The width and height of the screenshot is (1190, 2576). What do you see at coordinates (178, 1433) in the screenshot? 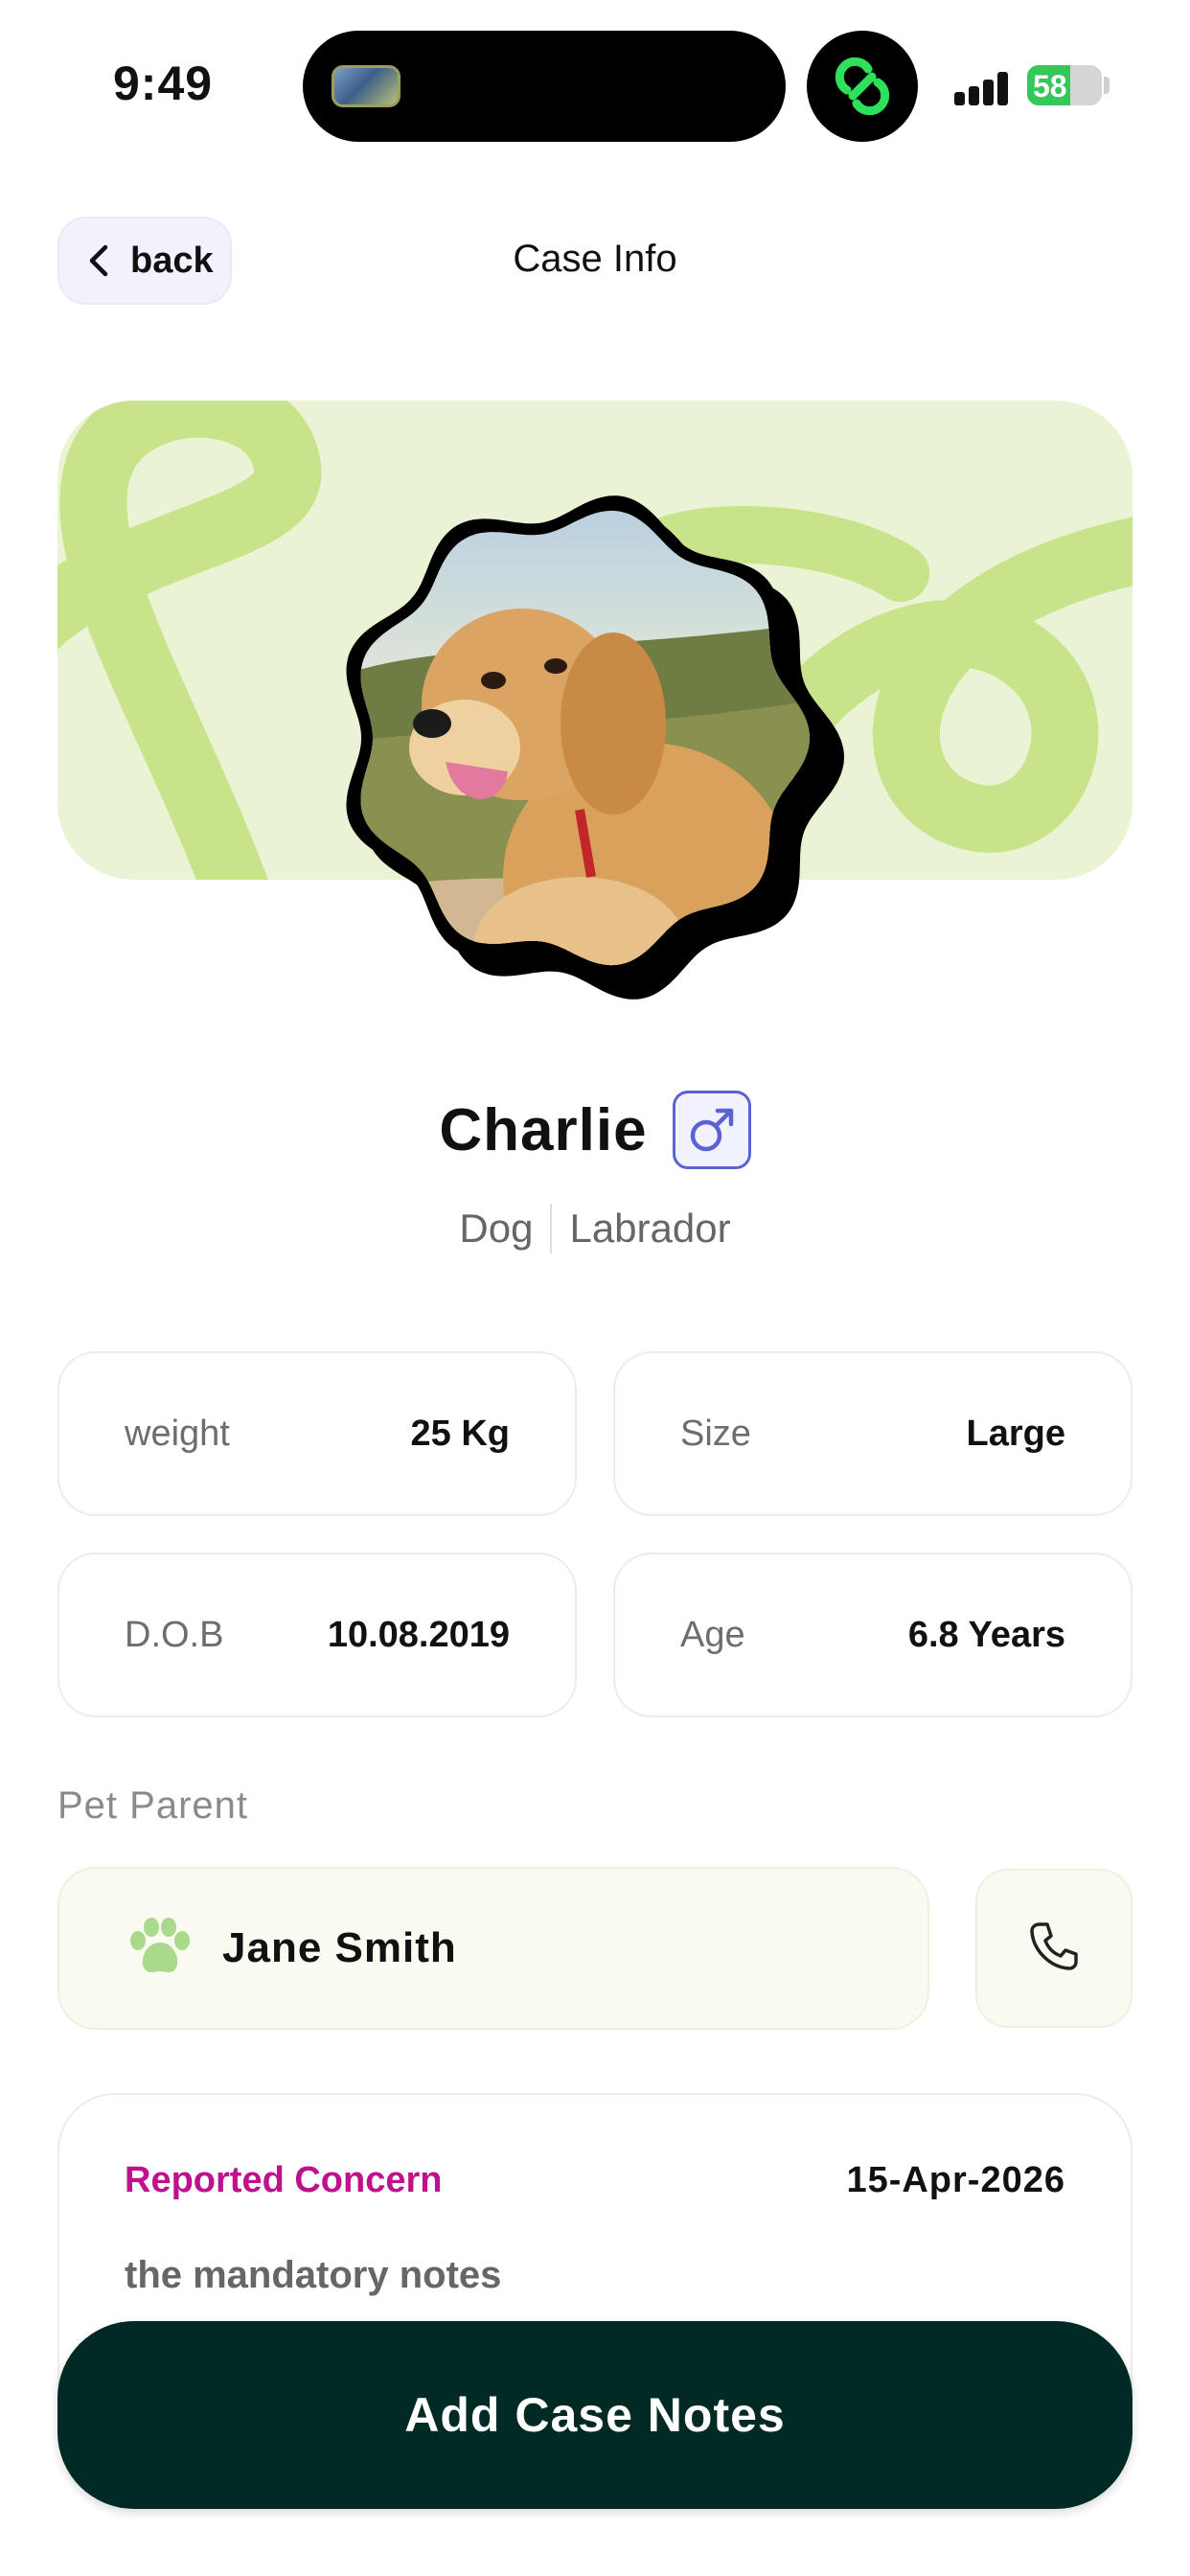
I see `weight-label: weight` at bounding box center [178, 1433].